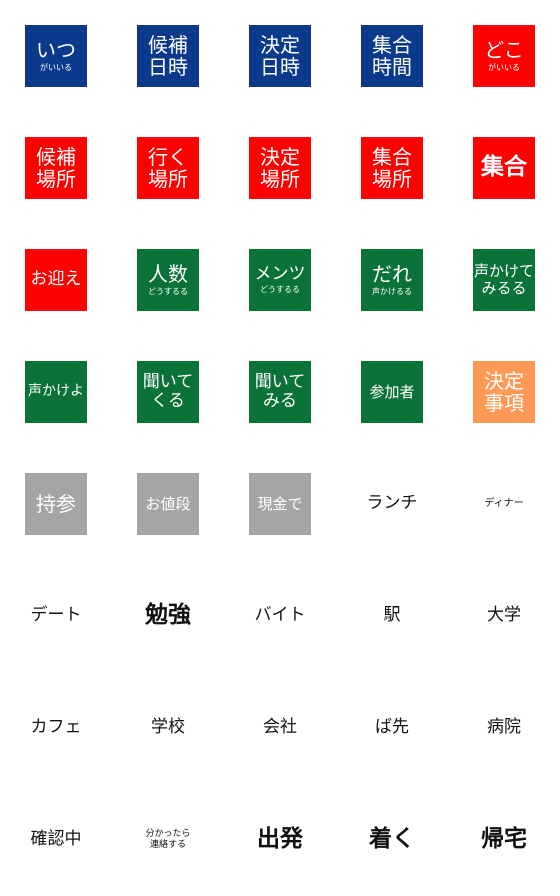 This screenshot has height=896, width=560. I want to click on sticker-text: 帰宅, so click(504, 840).